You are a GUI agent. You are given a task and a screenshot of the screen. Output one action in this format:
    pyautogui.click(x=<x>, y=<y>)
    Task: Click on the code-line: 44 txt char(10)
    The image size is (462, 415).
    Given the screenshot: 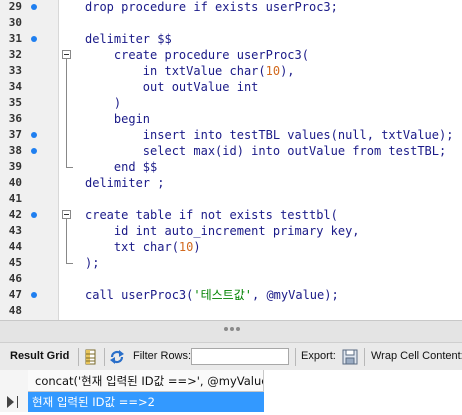 What is the action you would take?
    pyautogui.click(x=231, y=247)
    